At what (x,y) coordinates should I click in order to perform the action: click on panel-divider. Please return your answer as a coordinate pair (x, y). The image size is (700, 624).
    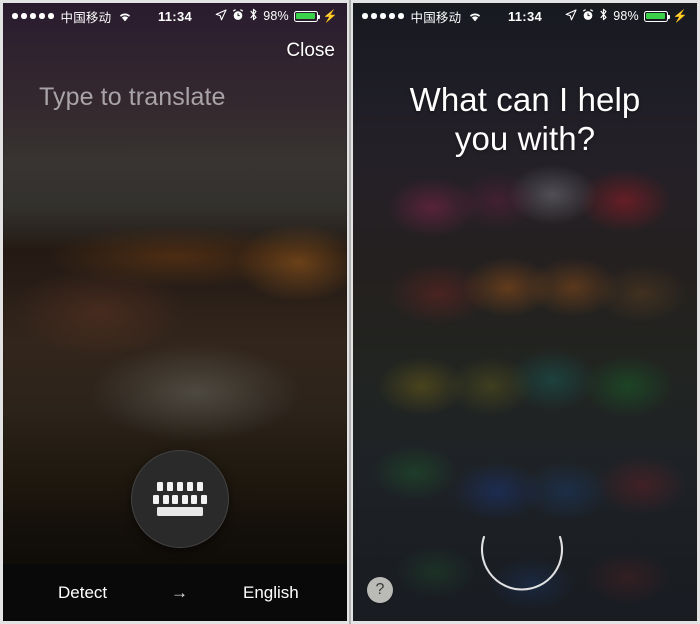
    Looking at the image, I should click on (350, 312).